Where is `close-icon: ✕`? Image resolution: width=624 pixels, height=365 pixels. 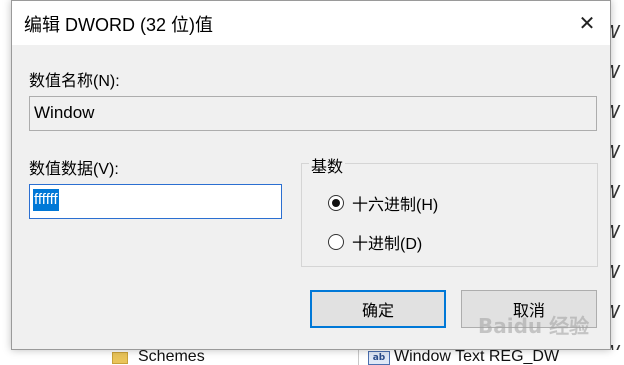
close-icon: ✕ is located at coordinates (587, 23).